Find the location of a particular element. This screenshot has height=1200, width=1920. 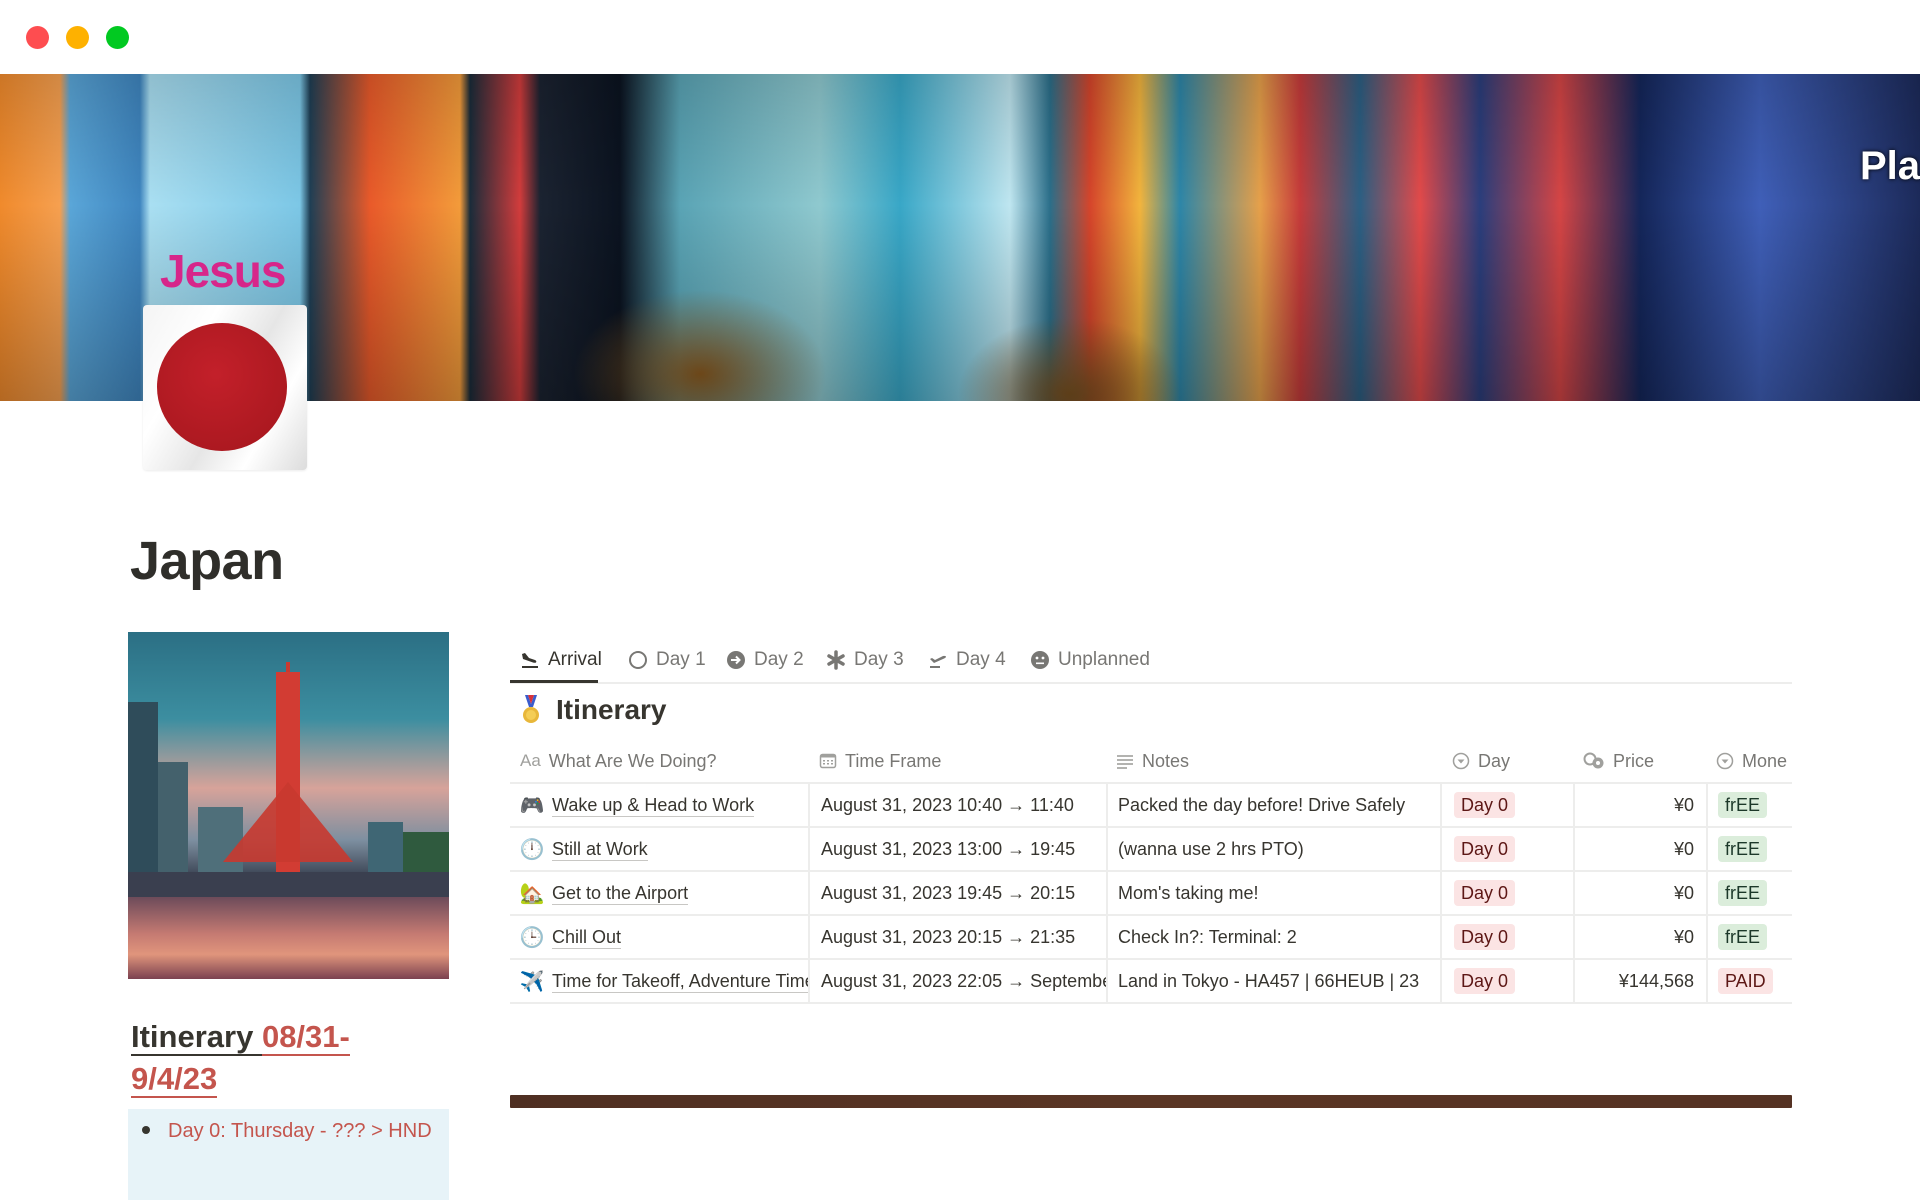

time-frame-cell: August 31, 2023 19:45 → 20:15 is located at coordinates (957, 893).